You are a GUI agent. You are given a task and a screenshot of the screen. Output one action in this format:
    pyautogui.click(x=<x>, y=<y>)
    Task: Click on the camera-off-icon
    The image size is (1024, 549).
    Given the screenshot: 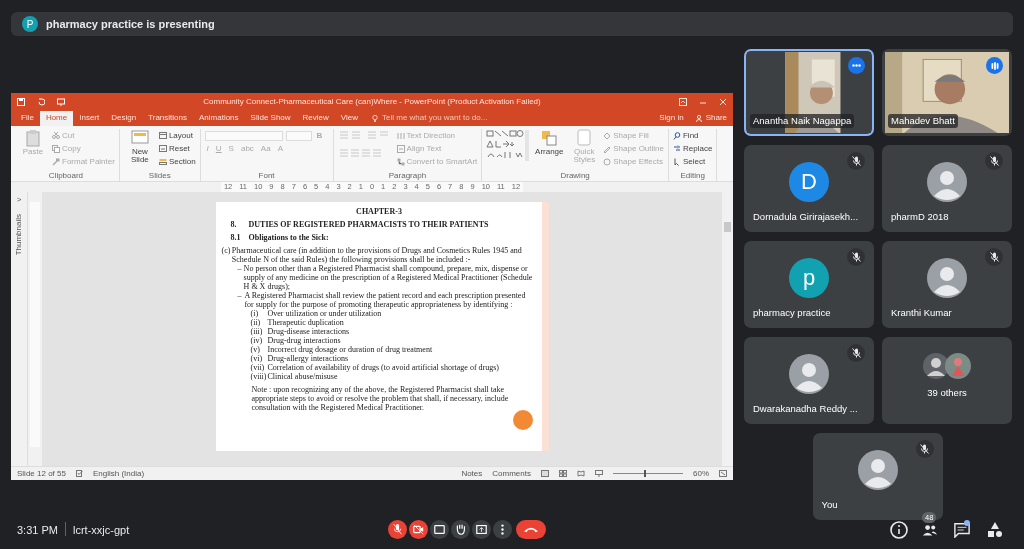 What is the action you would take?
    pyautogui.click(x=418, y=529)
    